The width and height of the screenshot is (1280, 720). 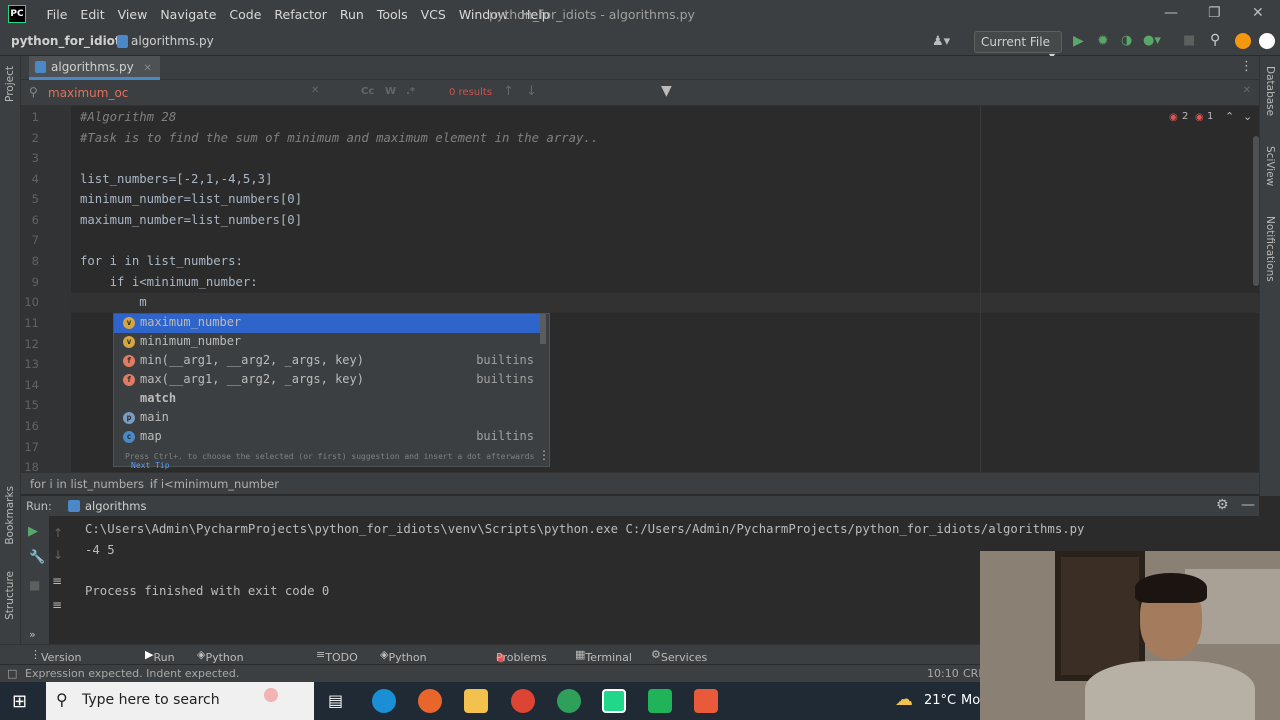 What do you see at coordinates (1173, 117) in the screenshot?
I see `error-icon: ◉` at bounding box center [1173, 117].